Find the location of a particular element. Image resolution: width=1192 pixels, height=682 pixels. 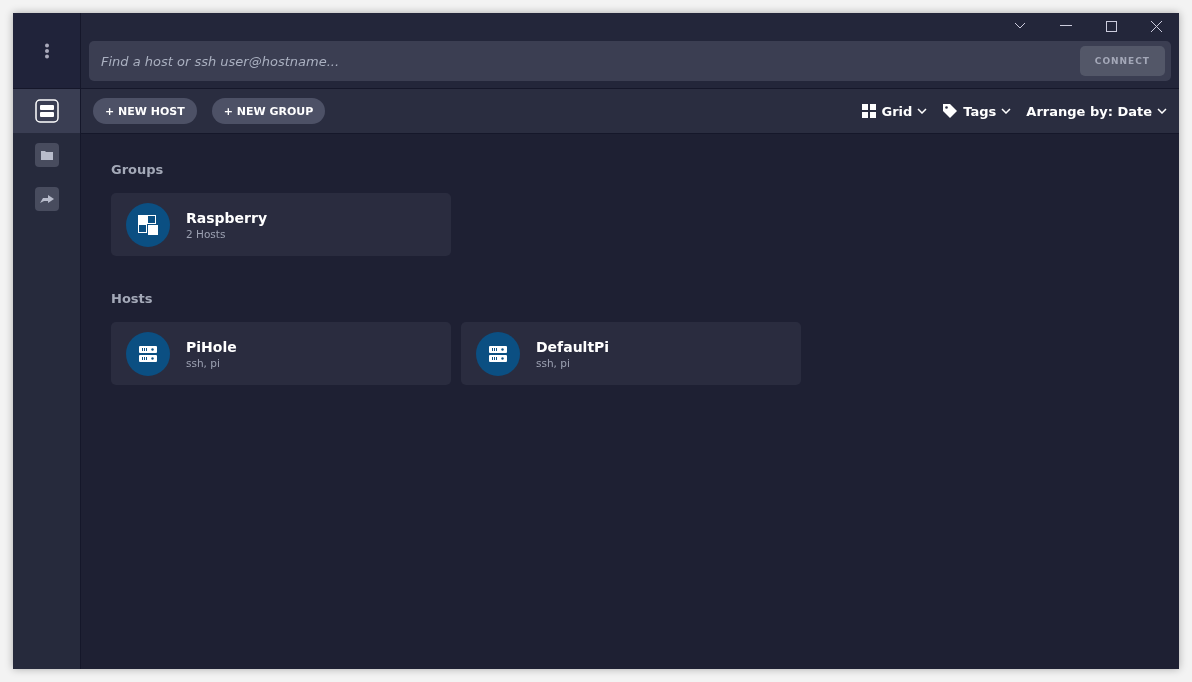

card-subtitle: 2 Hosts is located at coordinates (206, 233).